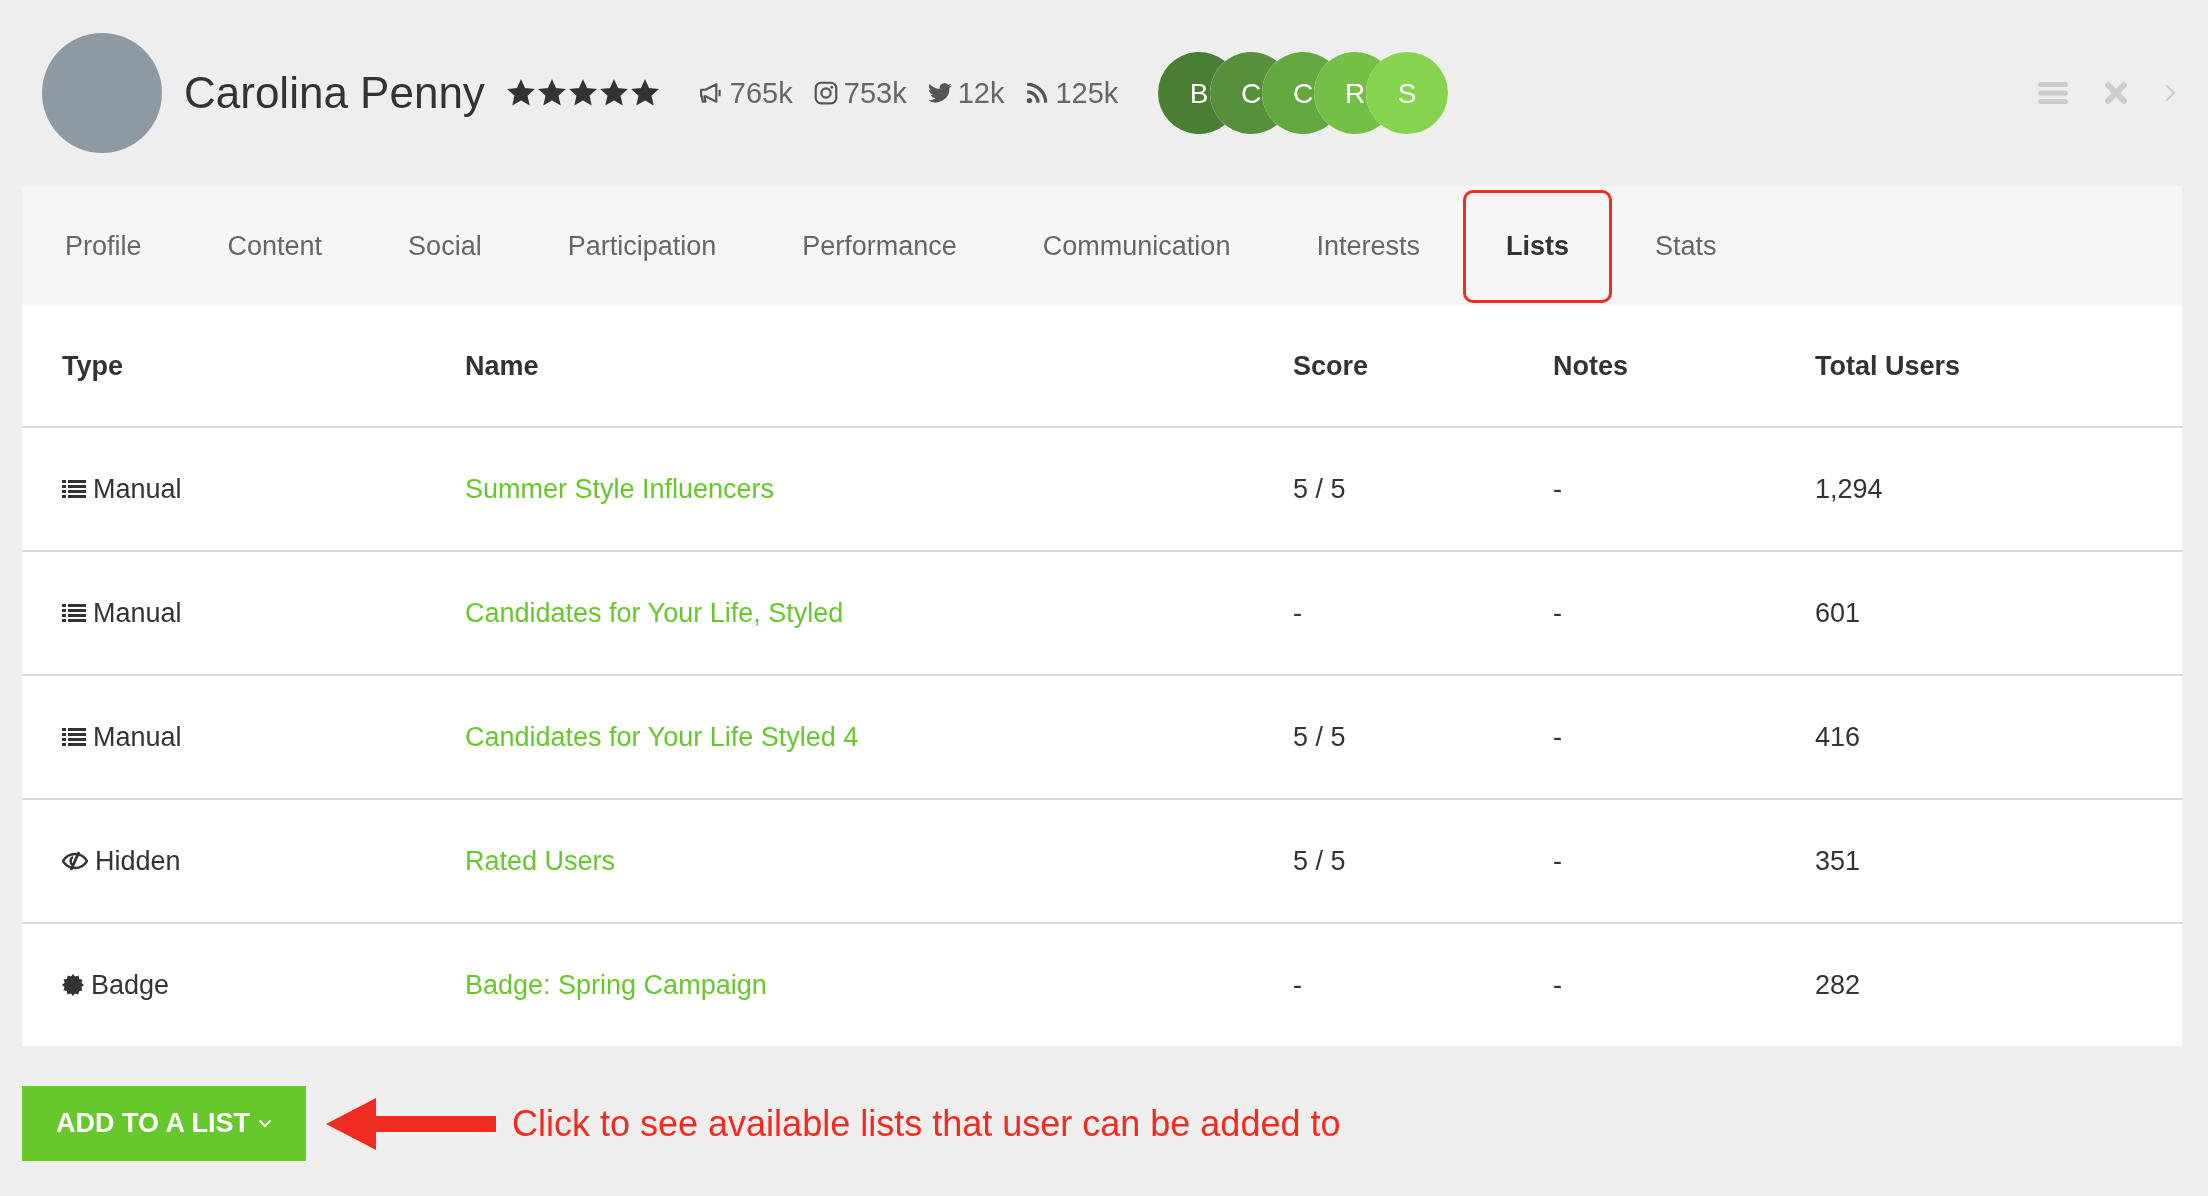 This screenshot has width=2208, height=1196. Describe the element at coordinates (879, 246) in the screenshot. I see `tab: Performance` at that location.